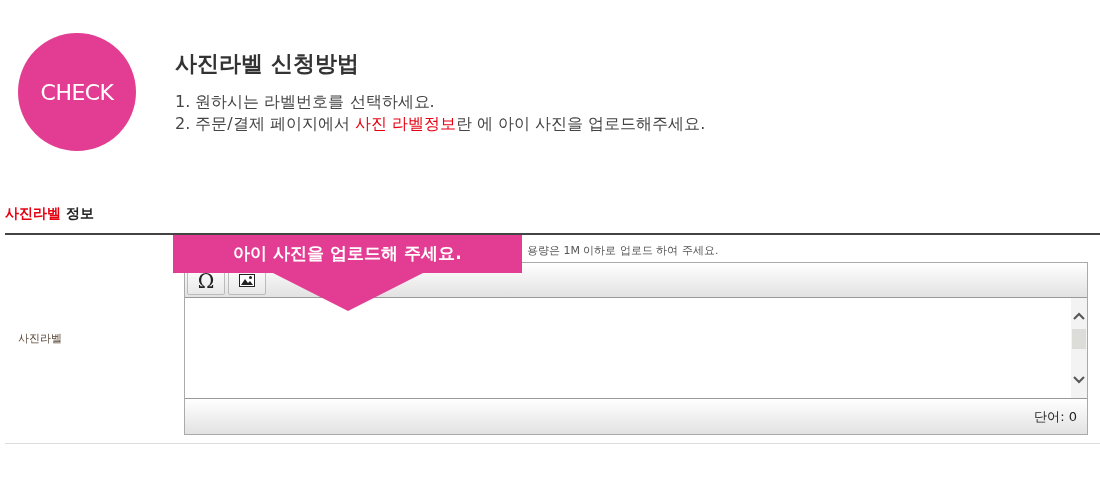 The width and height of the screenshot is (1100, 492). I want to click on scroll-down-icon, so click(1079, 380).